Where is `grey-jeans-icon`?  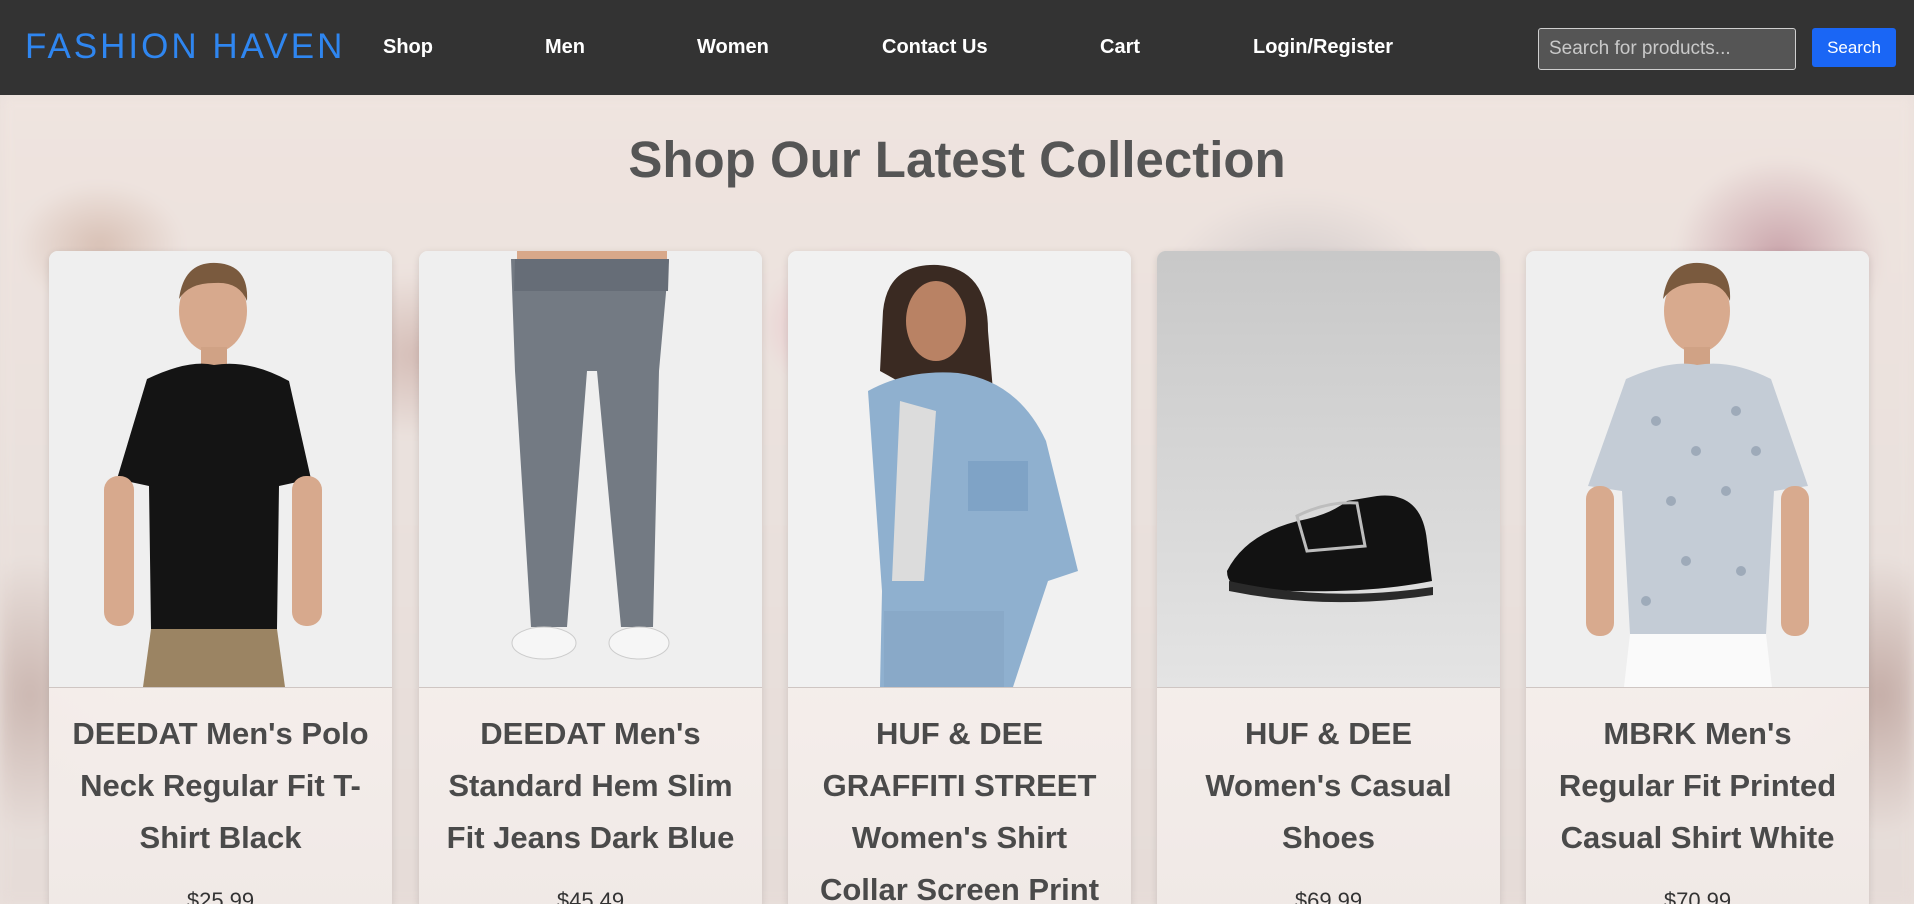
grey-jeans-icon is located at coordinates (590, 469).